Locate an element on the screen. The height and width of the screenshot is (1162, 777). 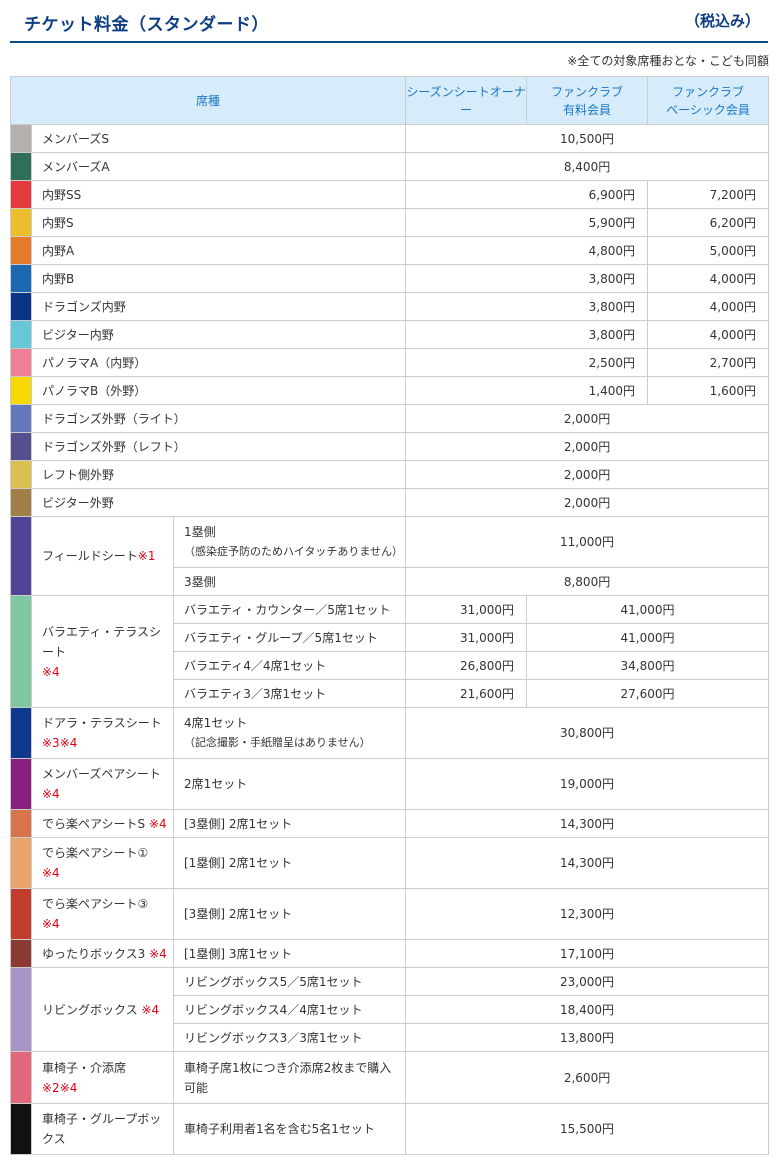
seat-price: 14,300円 is located at coordinates (587, 863).